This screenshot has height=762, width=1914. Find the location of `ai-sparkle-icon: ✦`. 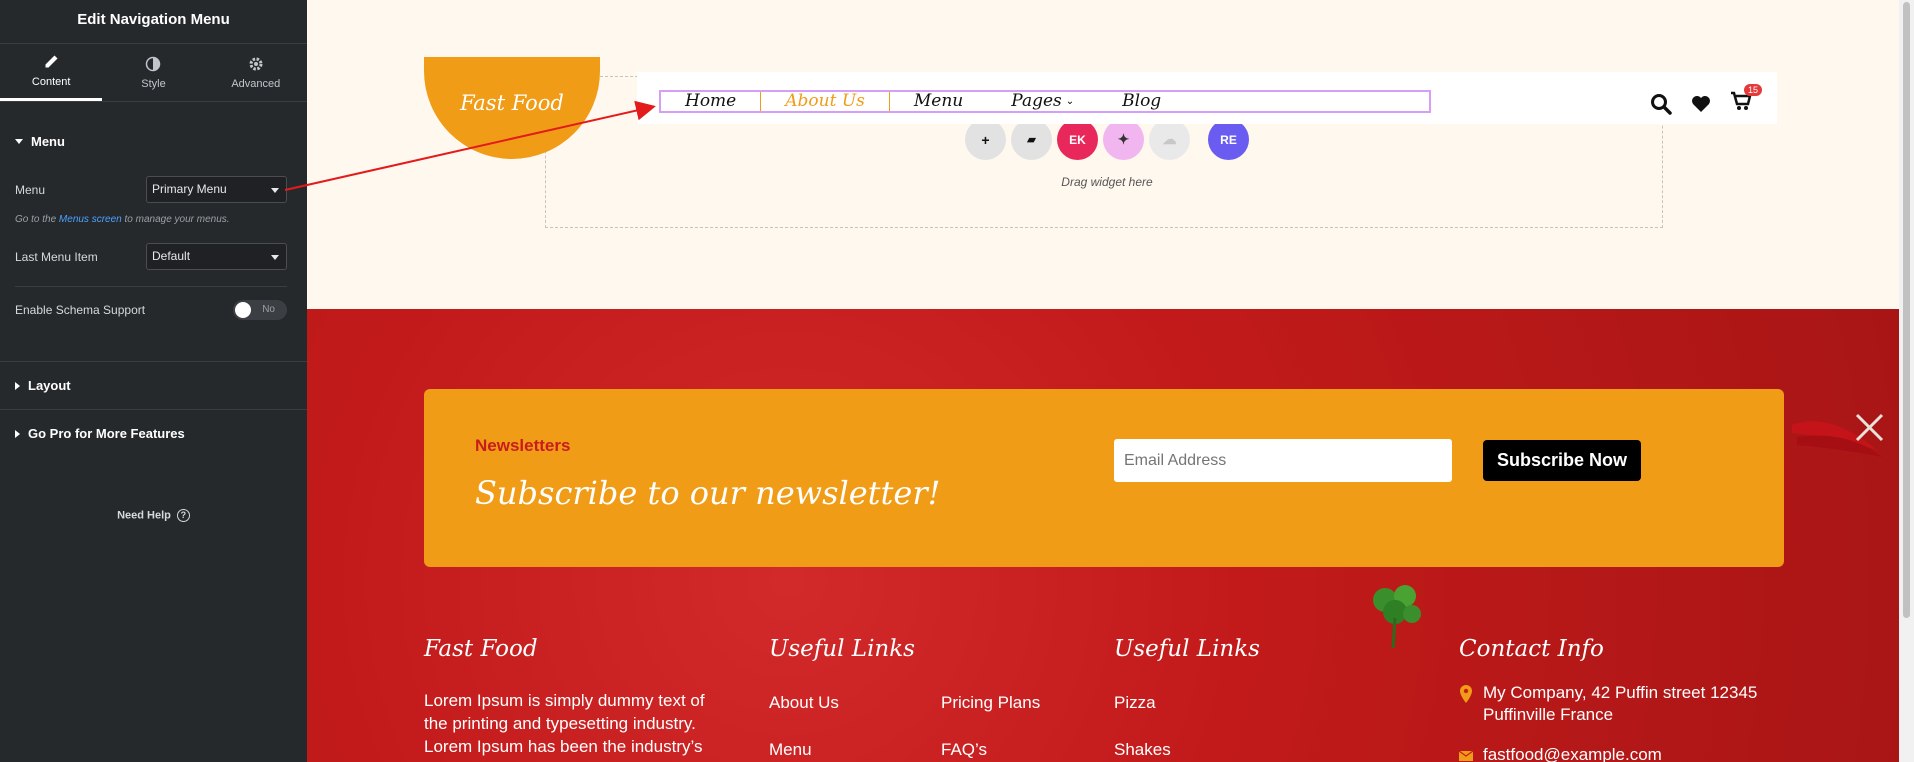

ai-sparkle-icon: ✦ is located at coordinates (1123, 139).